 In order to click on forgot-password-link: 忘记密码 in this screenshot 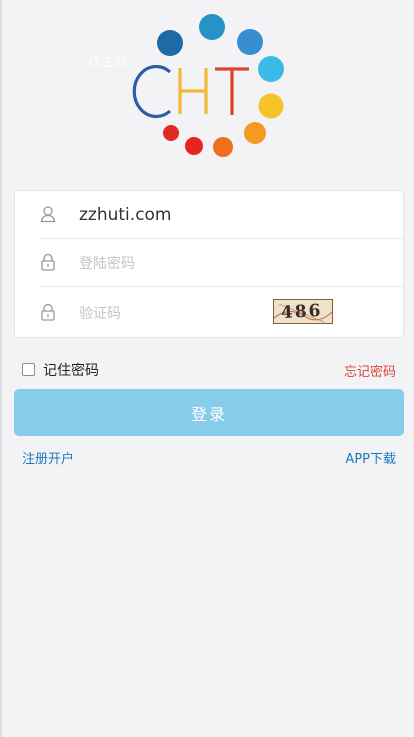, I will do `click(370, 370)`.